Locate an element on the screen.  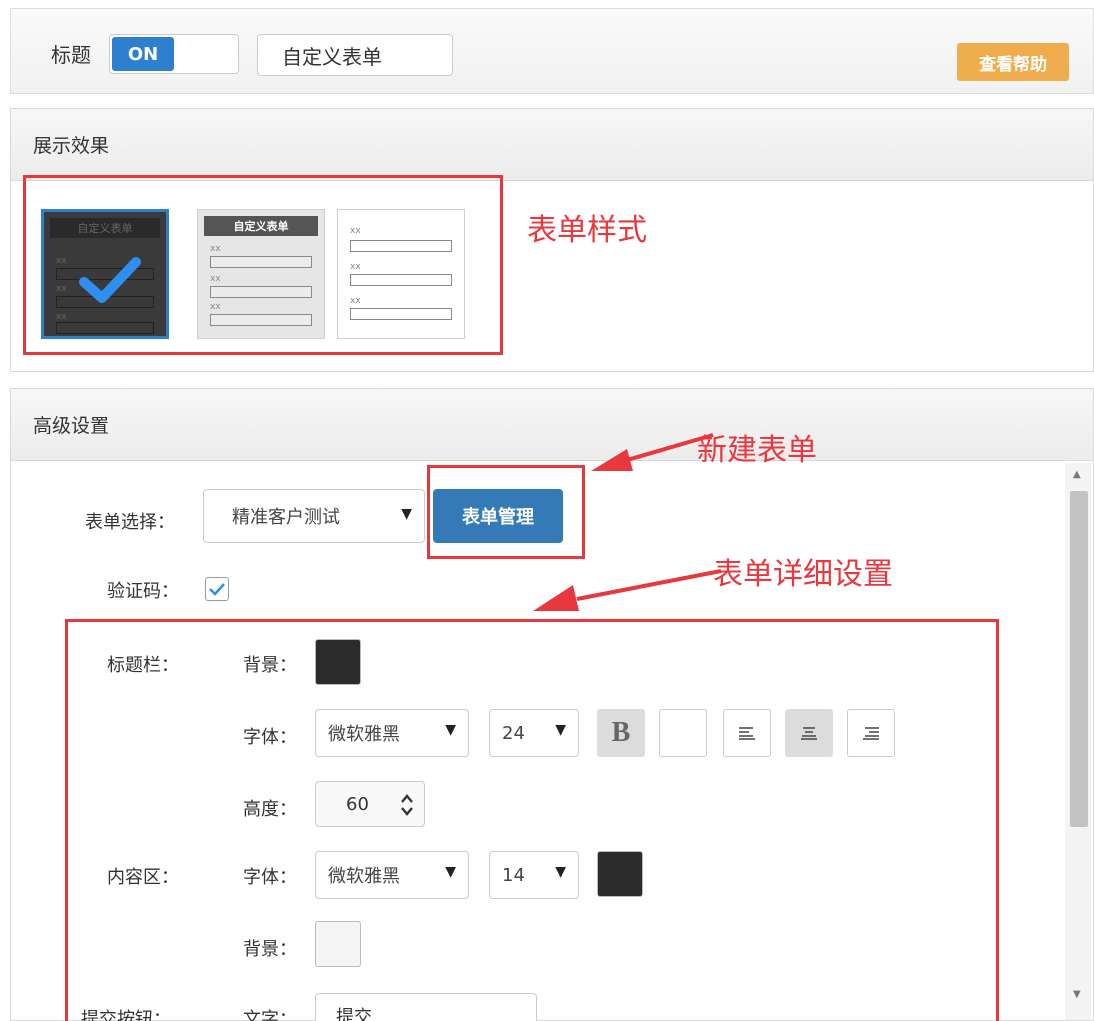
arrow-to-detail-icon is located at coordinates (627, 590).